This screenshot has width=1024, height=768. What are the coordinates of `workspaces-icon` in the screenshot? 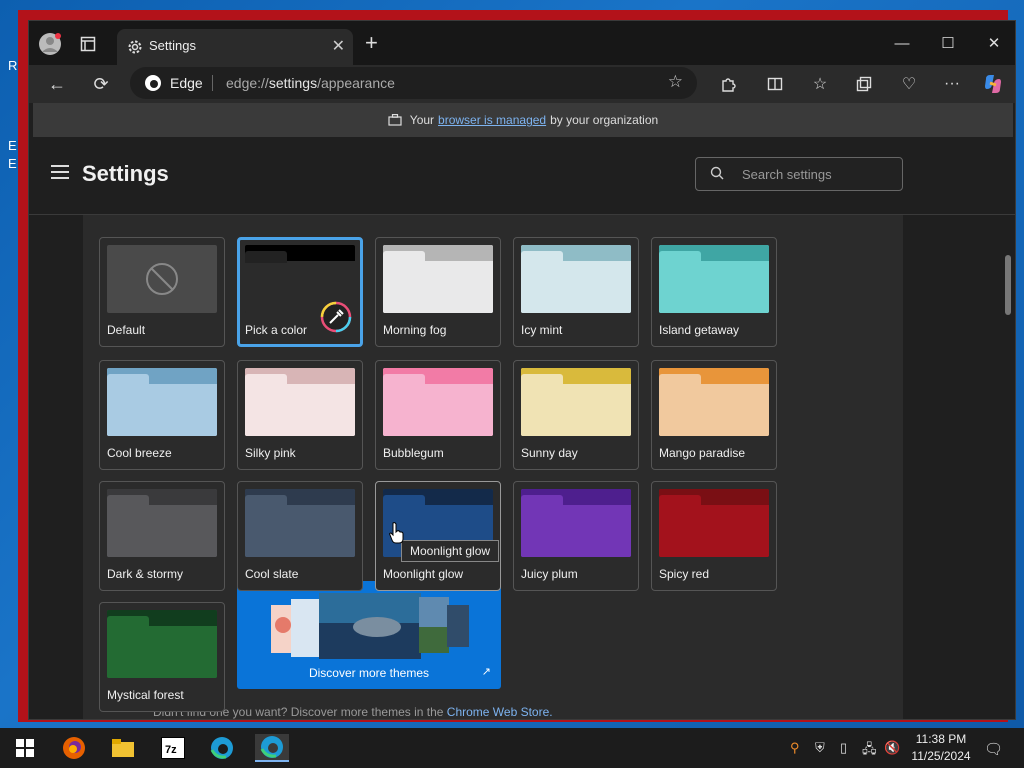 It's located at (88, 44).